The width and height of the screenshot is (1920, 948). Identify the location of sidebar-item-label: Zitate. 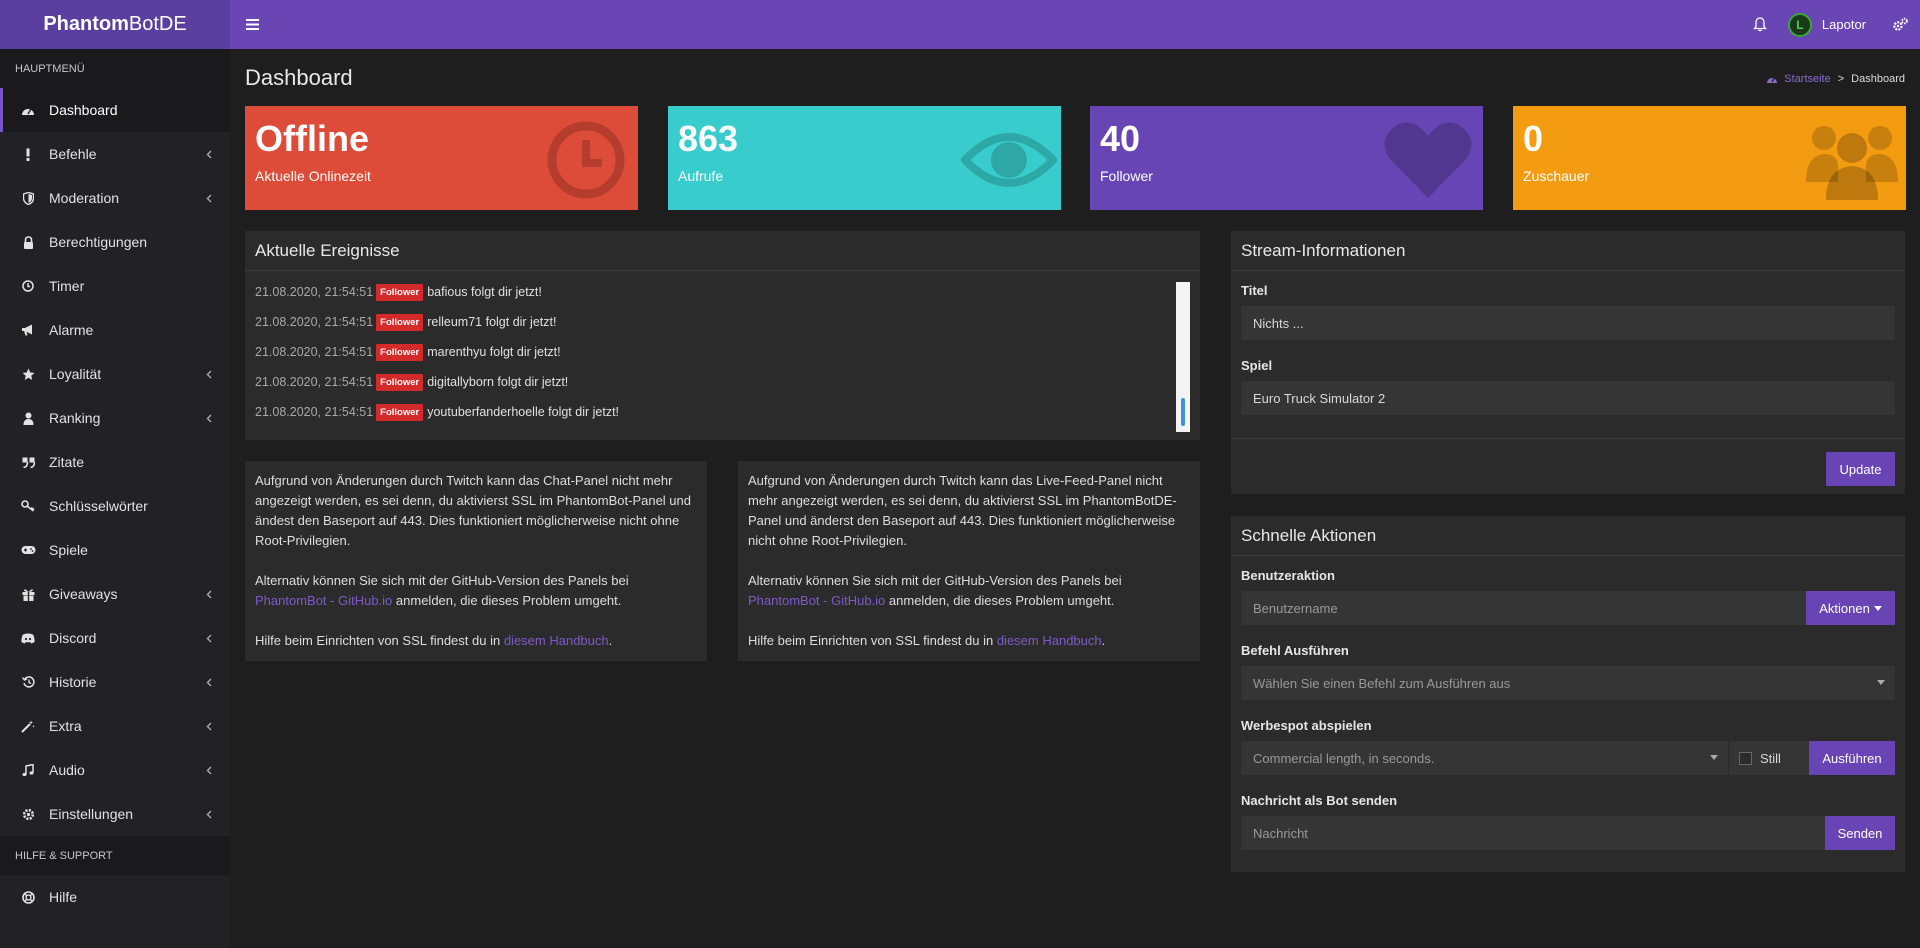
(67, 462).